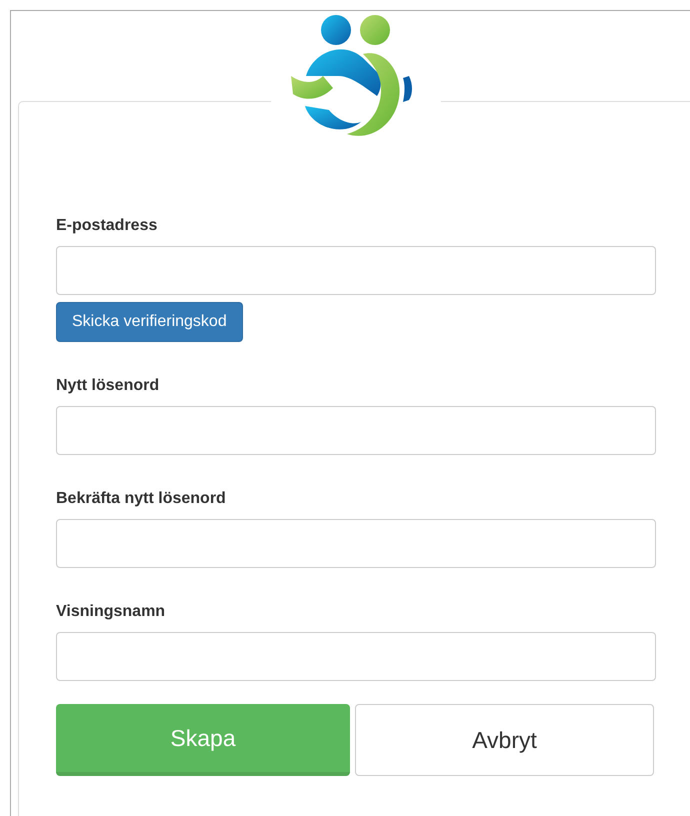 The height and width of the screenshot is (816, 690). Describe the element at coordinates (108, 386) in the screenshot. I see `field-label: Nytt lösenord` at that location.